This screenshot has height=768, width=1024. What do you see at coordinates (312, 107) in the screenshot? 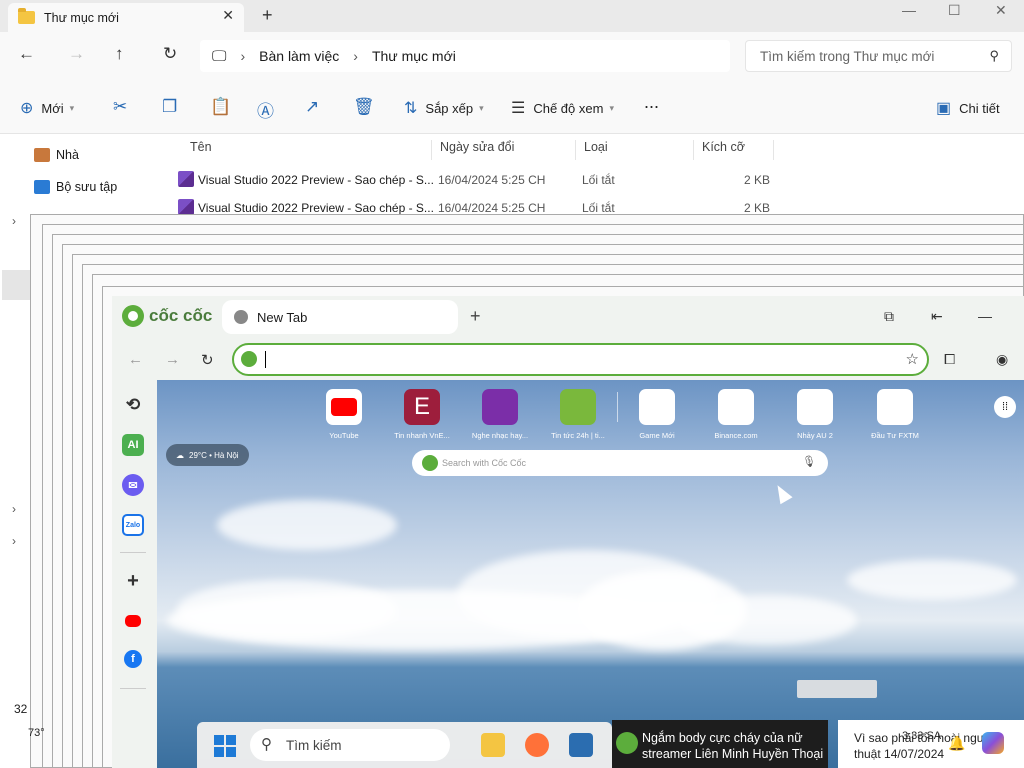
I see `share-icon: ↗` at bounding box center [312, 107].